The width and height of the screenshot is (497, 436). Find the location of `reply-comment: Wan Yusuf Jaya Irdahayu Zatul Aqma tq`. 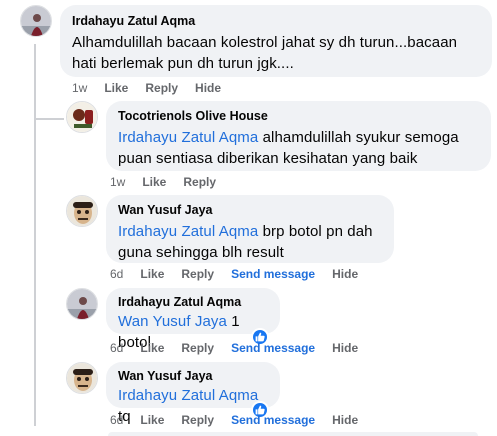

reply-comment: Wan Yusuf Jaya Irdahayu Zatul Aqma tq is located at coordinates (173, 393).